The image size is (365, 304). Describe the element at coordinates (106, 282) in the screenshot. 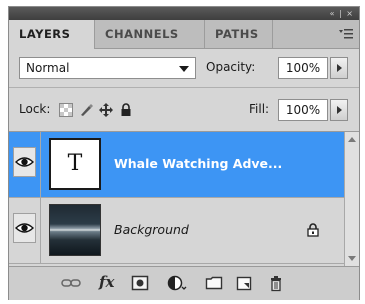

I see `fx-icon: fx` at that location.